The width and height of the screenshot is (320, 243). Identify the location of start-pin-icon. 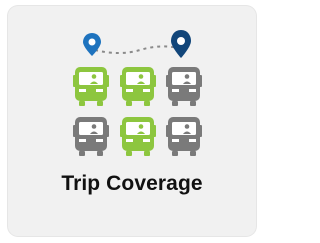
(92, 44).